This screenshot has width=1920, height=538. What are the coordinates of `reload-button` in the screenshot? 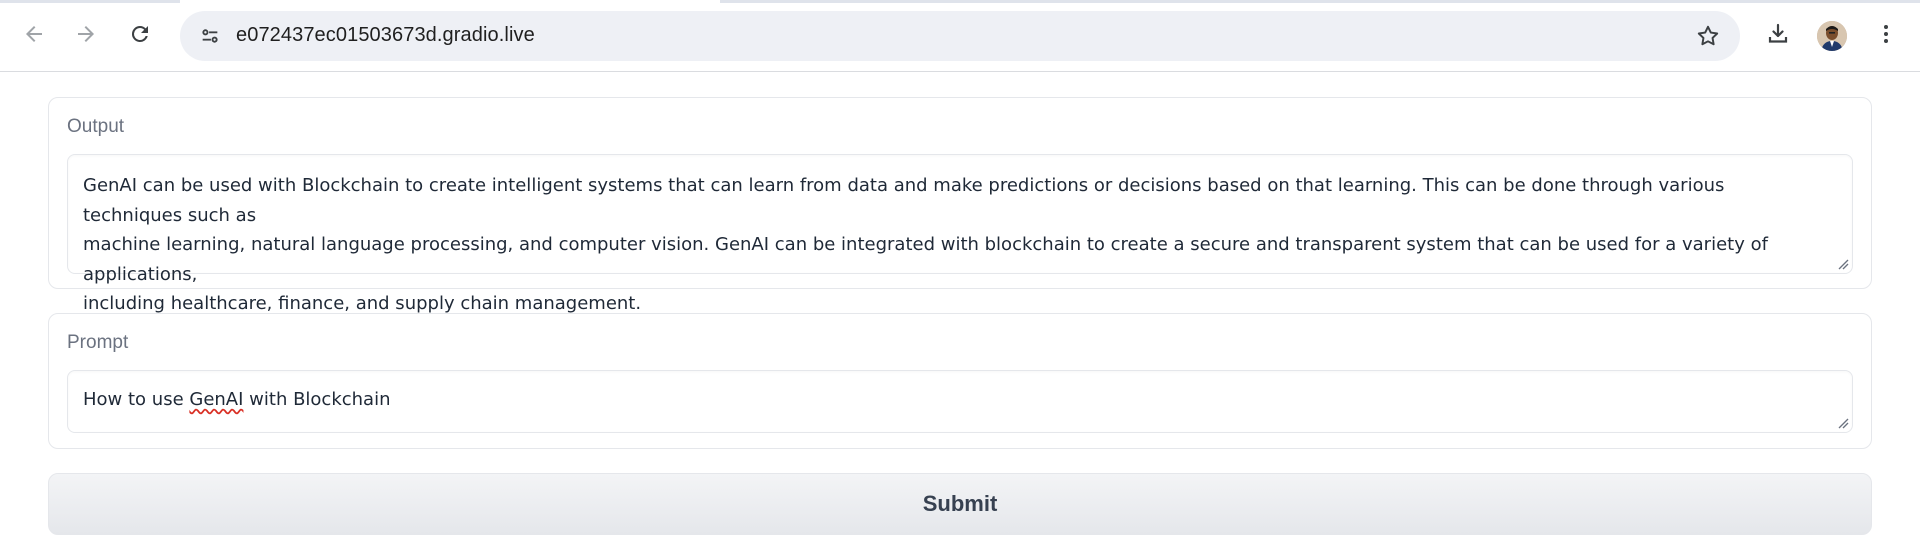 It's located at (140, 34).